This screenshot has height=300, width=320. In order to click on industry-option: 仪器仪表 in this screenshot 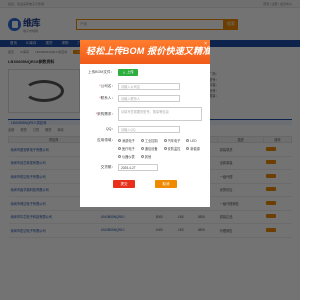, I will do `click(127, 156)`.